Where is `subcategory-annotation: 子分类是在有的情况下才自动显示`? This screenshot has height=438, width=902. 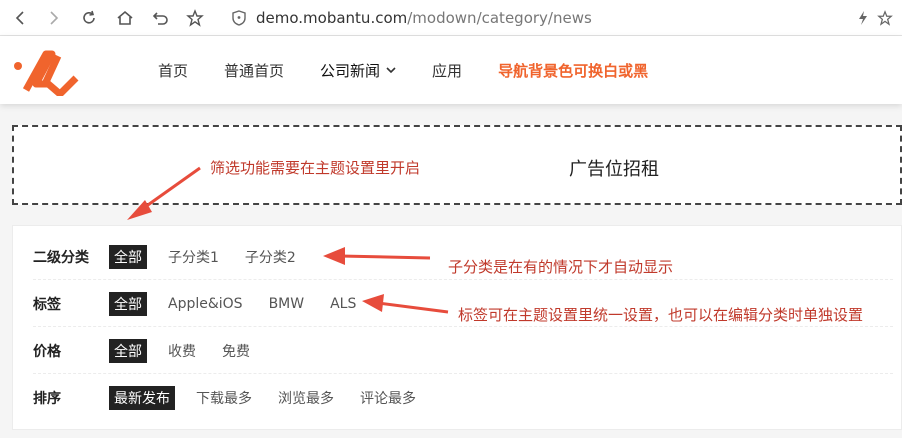
subcategory-annotation: 子分类是在有的情况下才自动显示 is located at coordinates (561, 267).